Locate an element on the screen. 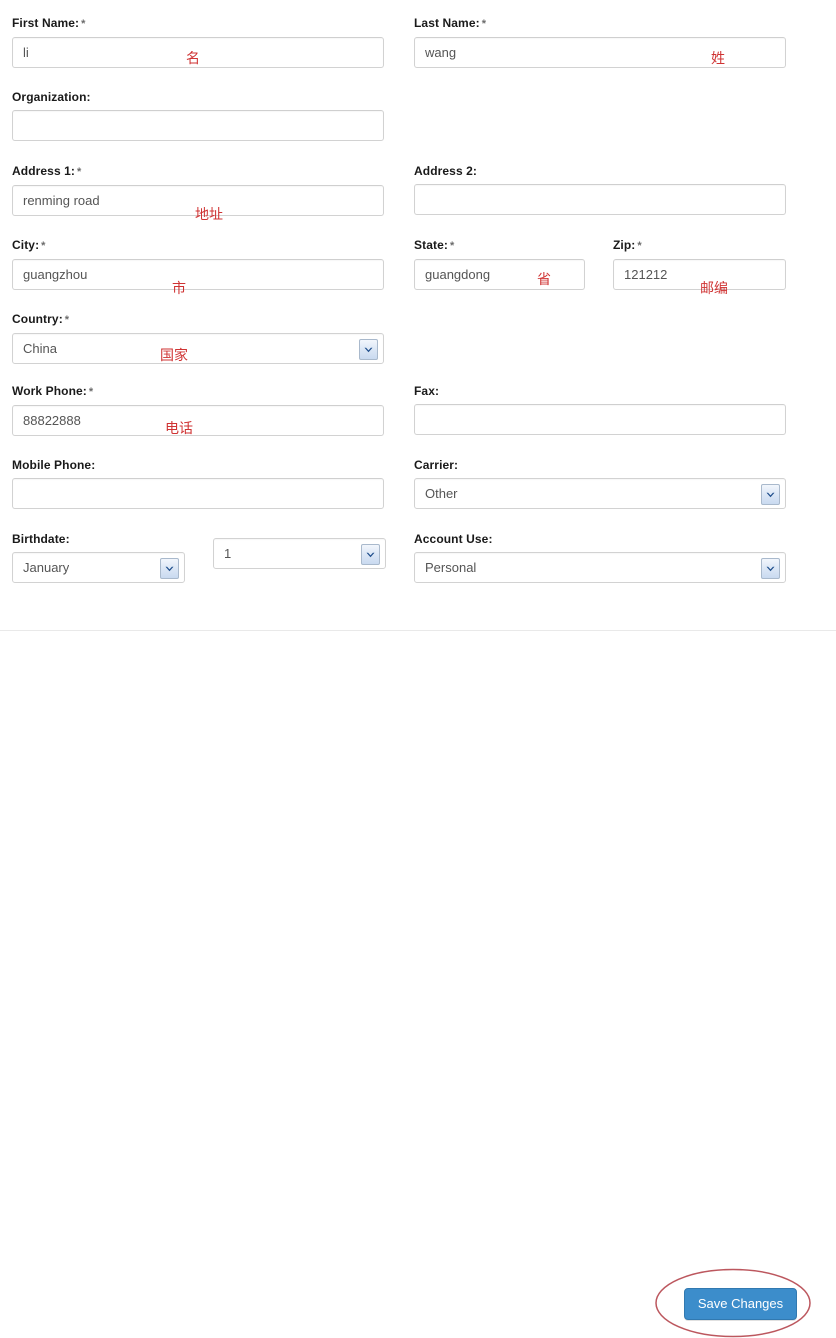  field-work-phone: Work Phone: * is located at coordinates (198, 410).